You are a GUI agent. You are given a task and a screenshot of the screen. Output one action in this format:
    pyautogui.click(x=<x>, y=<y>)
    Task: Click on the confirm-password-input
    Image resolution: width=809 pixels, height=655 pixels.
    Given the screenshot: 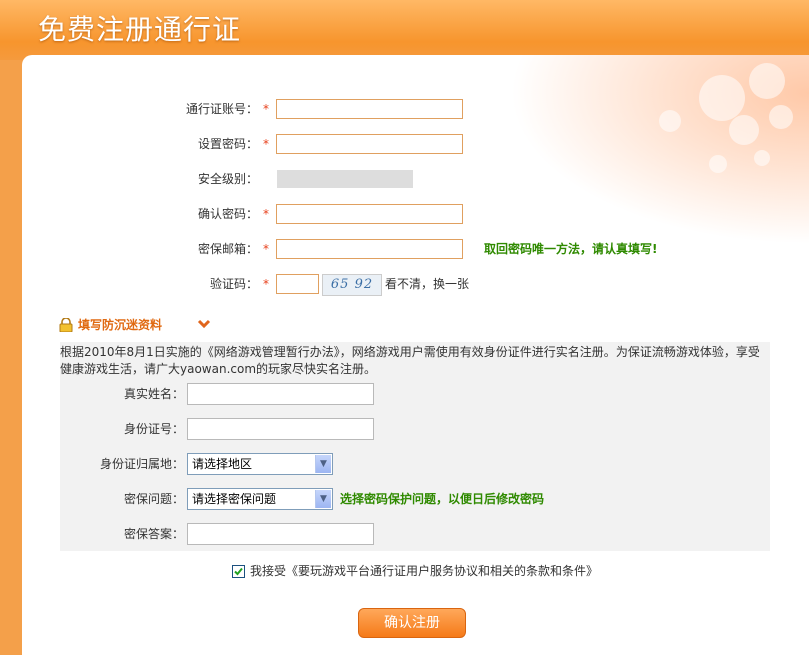 What is the action you would take?
    pyautogui.click(x=369, y=214)
    